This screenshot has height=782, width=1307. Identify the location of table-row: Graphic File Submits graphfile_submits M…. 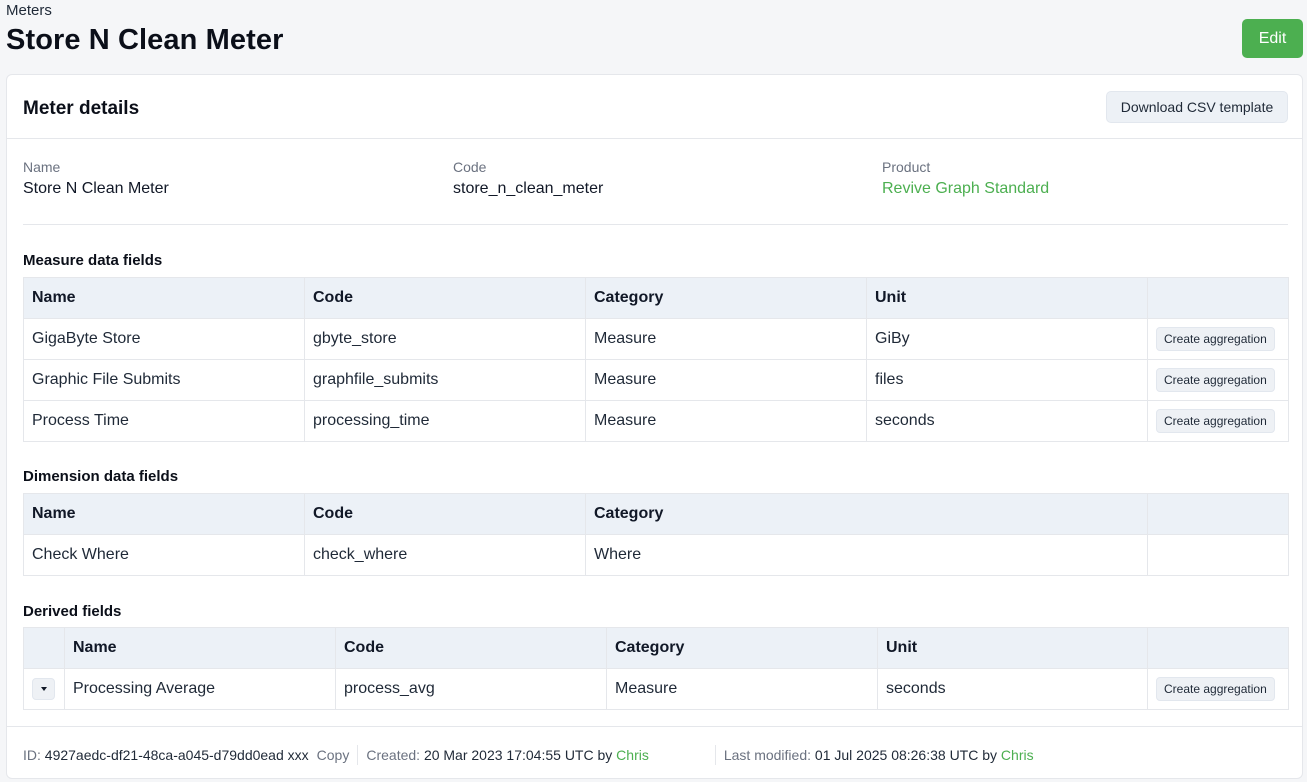
(656, 380).